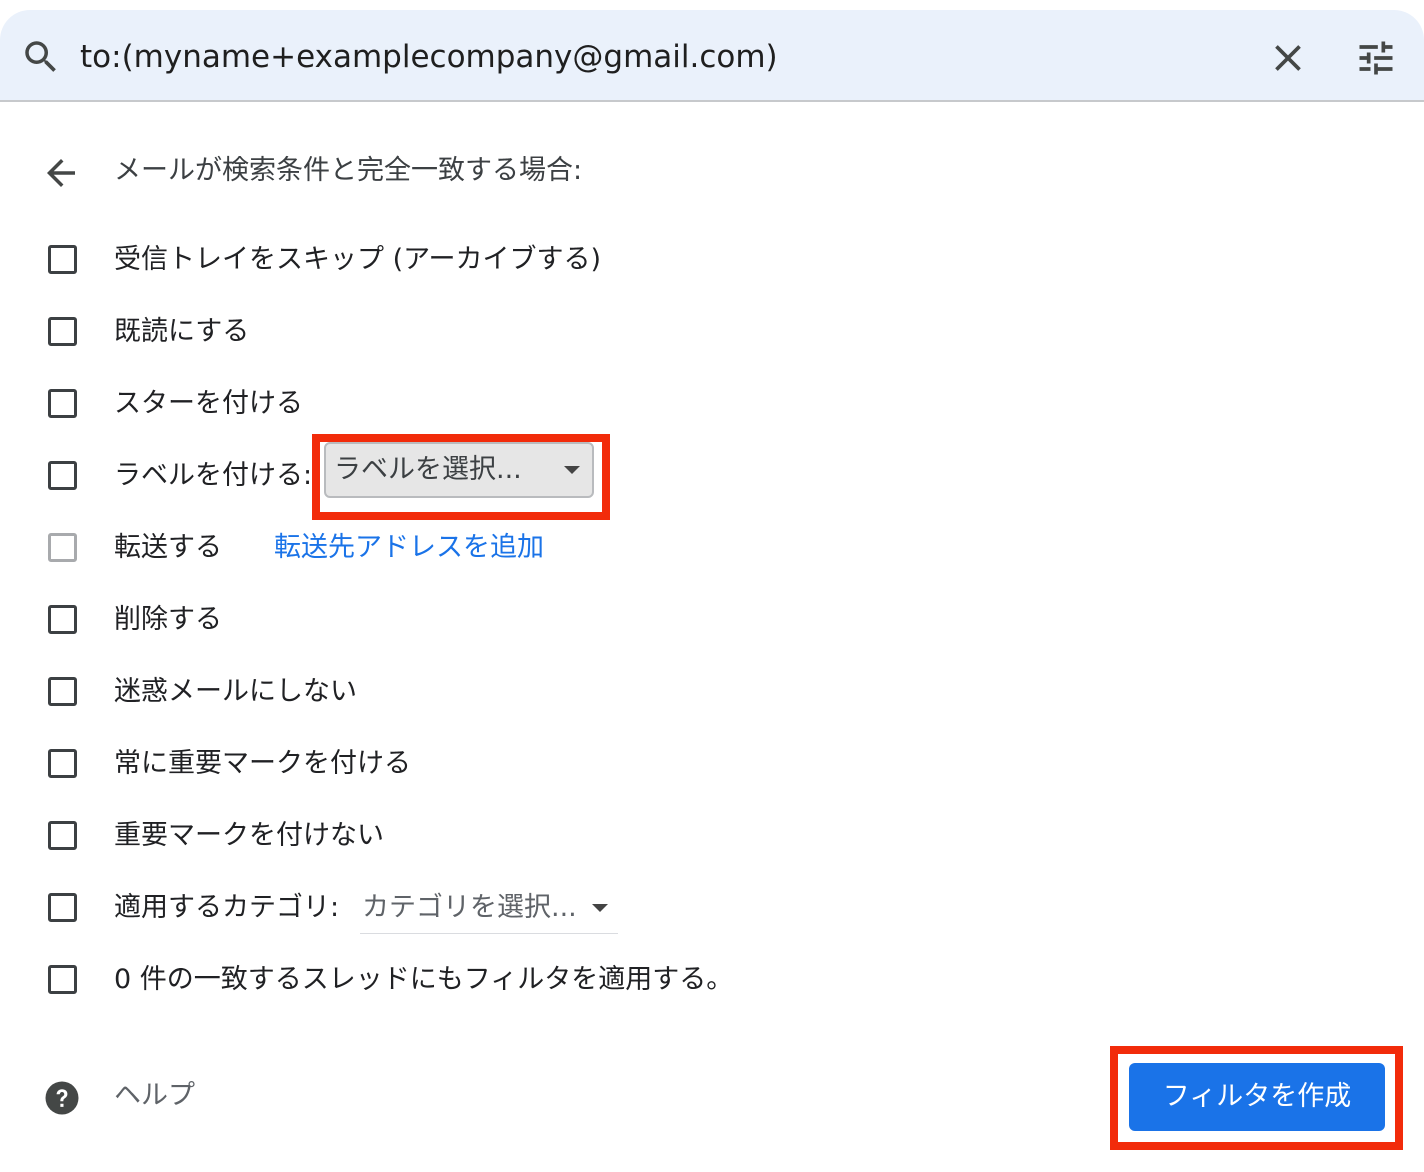 This screenshot has height=1172, width=1424. What do you see at coordinates (712, 764) in the screenshot?
I see `action-row-always-important: 常に重要マークを付ける` at bounding box center [712, 764].